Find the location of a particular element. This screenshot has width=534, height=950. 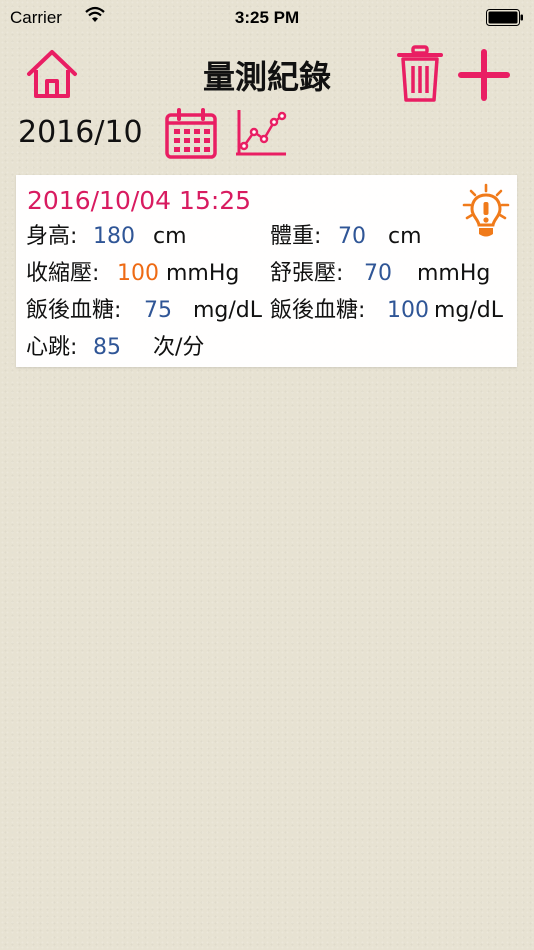

diastolic-value: 70 is located at coordinates (378, 273).